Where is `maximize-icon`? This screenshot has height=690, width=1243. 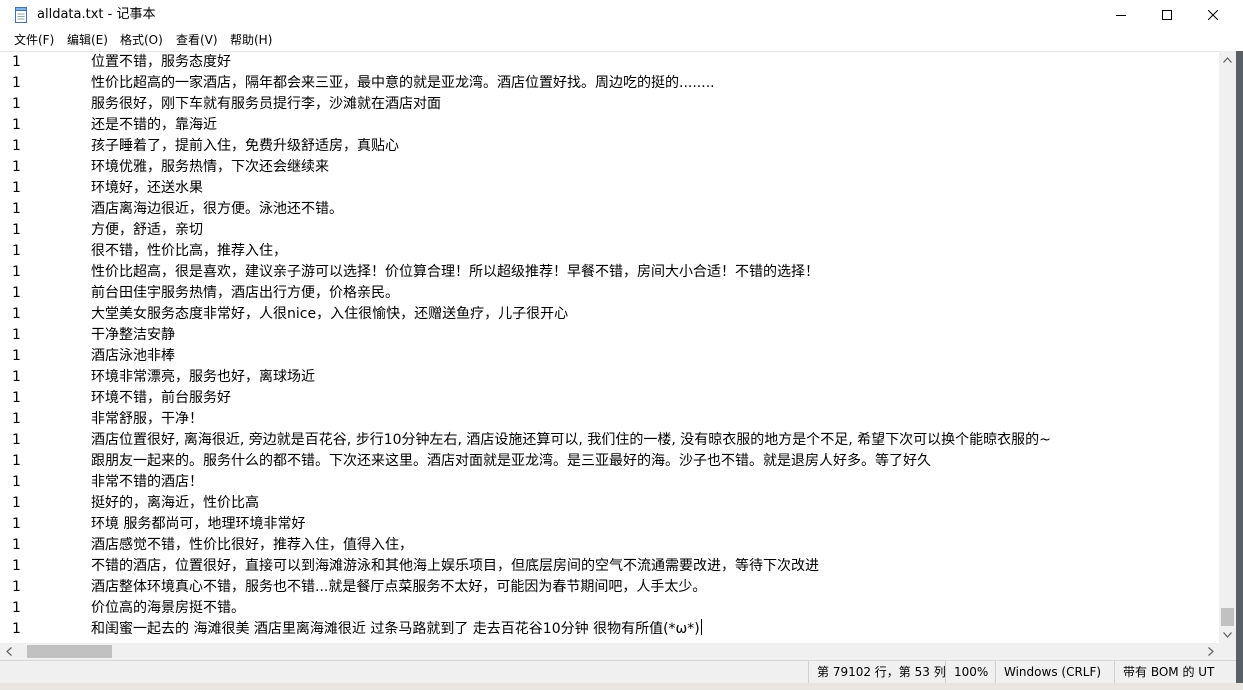 maximize-icon is located at coordinates (1167, 15).